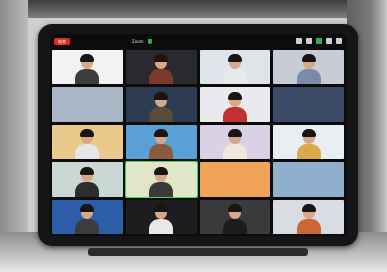 The width and height of the screenshot is (387, 272). Describe the element at coordinates (329, 41) in the screenshot. I see `participants-icon` at that location.